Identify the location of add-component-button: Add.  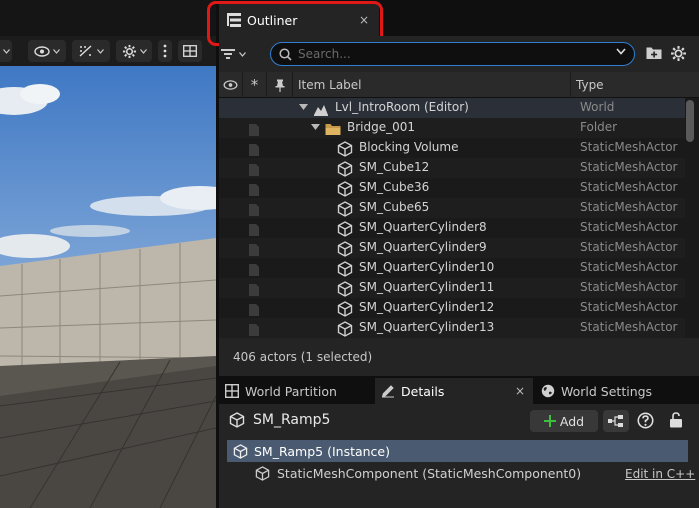
(564, 421).